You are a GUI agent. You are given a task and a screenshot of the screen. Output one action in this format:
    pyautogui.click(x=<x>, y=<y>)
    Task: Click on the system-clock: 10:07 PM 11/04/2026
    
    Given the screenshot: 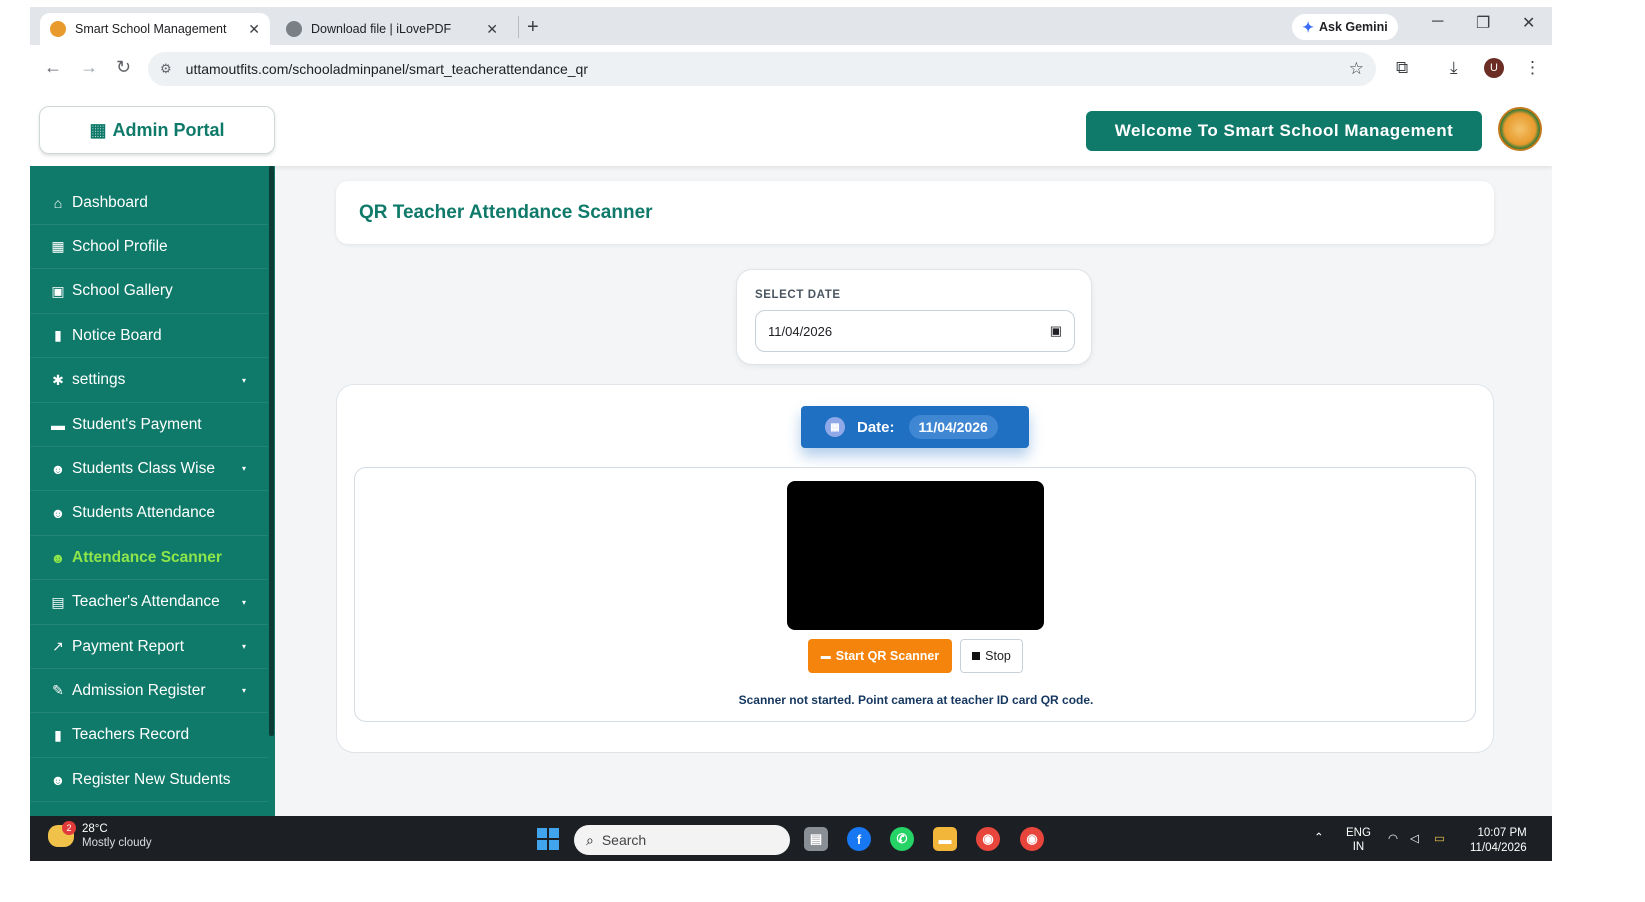 What is the action you would take?
    pyautogui.click(x=1498, y=841)
    